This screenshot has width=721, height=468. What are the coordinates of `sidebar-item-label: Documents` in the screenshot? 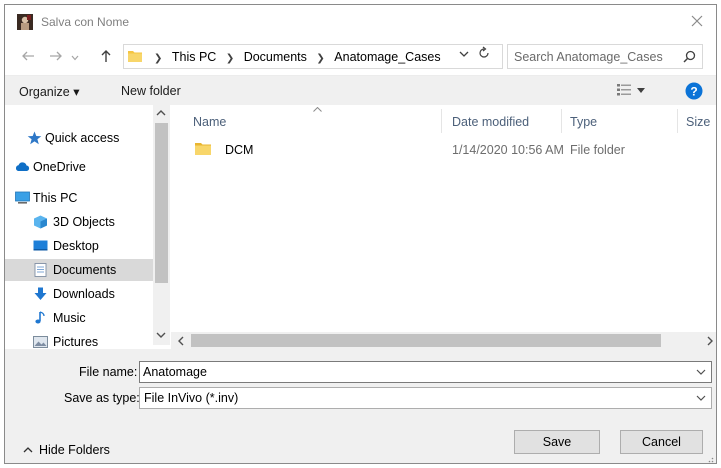 It's located at (85, 270).